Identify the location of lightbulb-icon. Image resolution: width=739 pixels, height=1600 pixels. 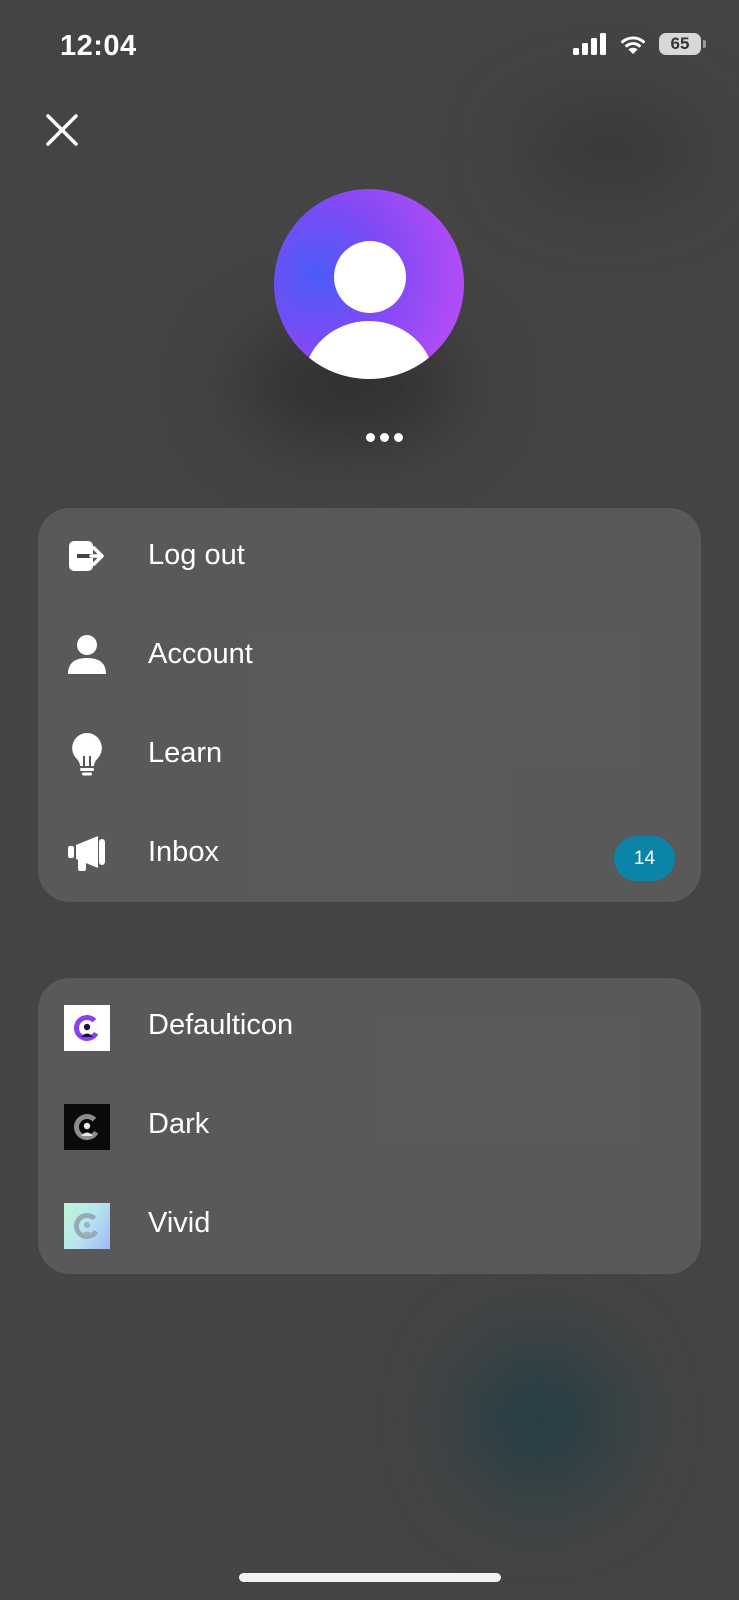
(87, 754).